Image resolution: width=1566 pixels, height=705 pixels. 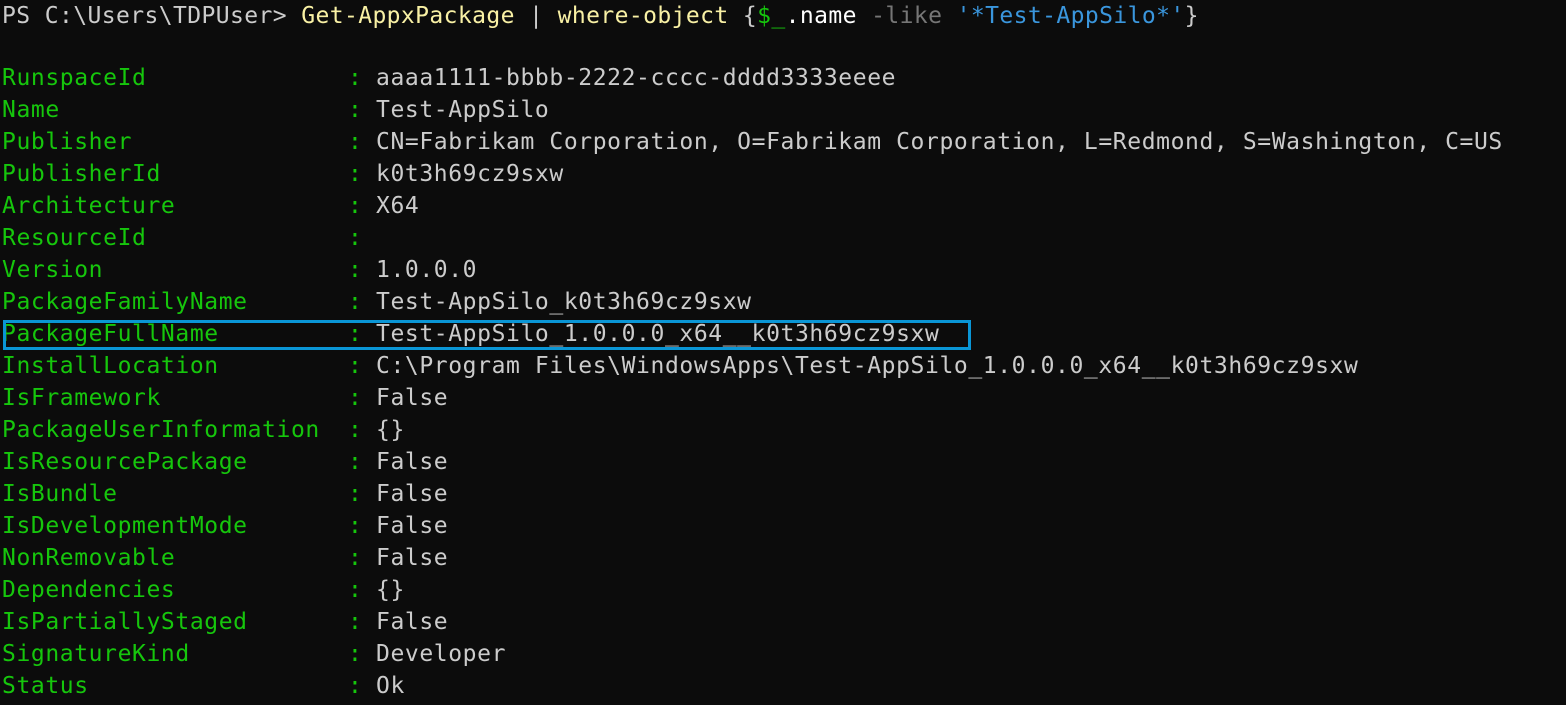 I want to click on property-value: 1.0.0.0, so click(x=427, y=270).